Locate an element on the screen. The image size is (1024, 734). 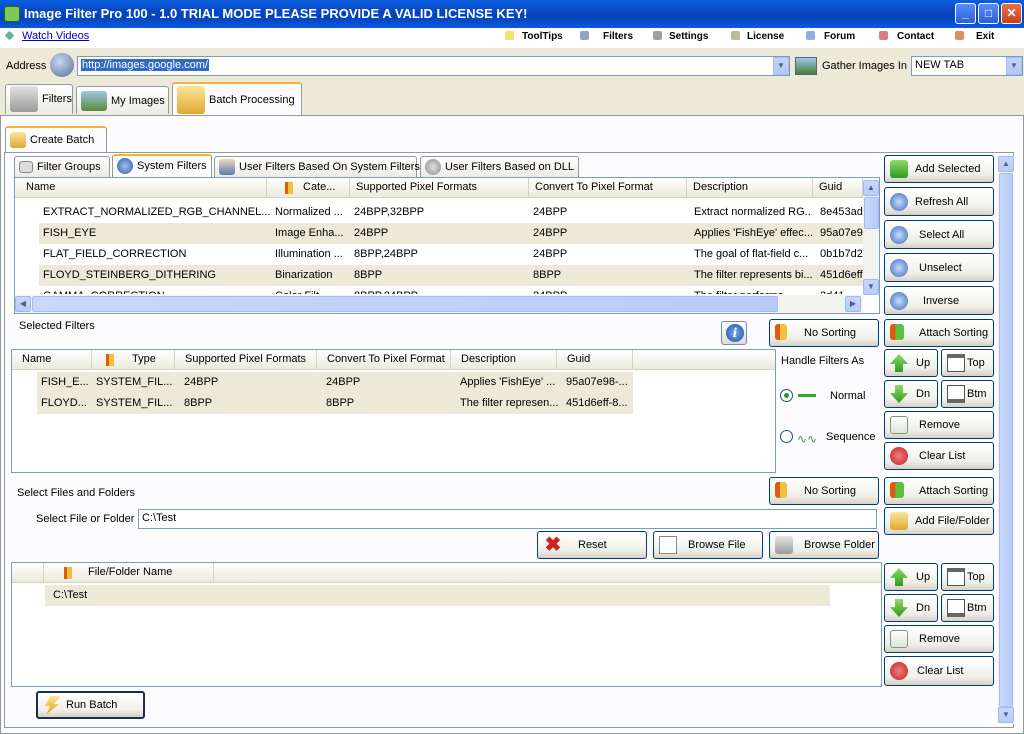
menu-tooltips: ToolTips is located at coordinates (542, 36).